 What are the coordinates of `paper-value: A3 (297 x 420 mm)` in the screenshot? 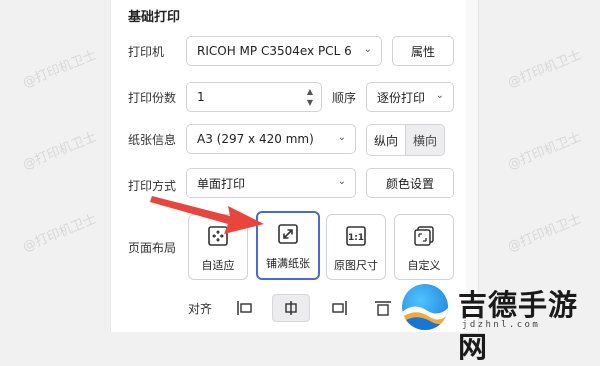 It's located at (255, 139).